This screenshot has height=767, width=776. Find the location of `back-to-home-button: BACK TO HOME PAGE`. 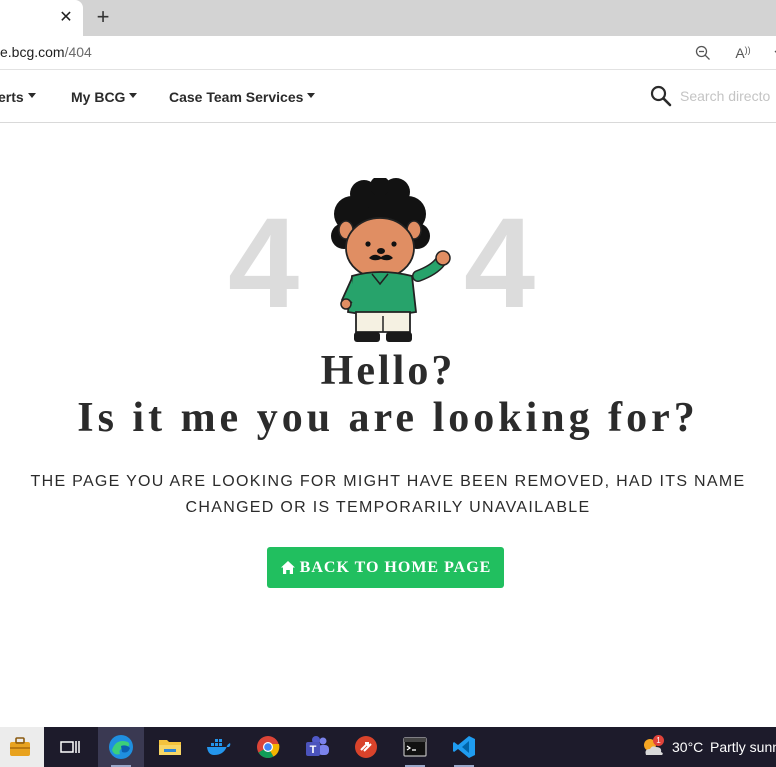

back-to-home-button: BACK TO HOME PAGE is located at coordinates (385, 567).